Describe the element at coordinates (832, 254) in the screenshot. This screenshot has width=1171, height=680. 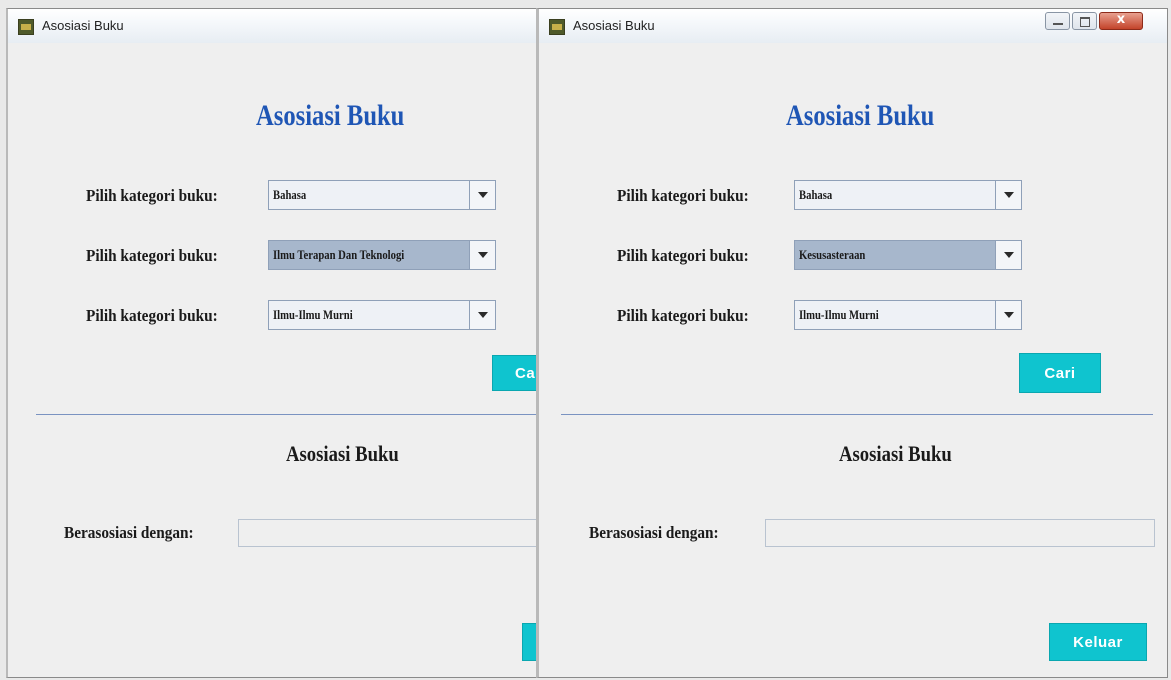
I see `combobox-value: Kesusasteraan` at that location.